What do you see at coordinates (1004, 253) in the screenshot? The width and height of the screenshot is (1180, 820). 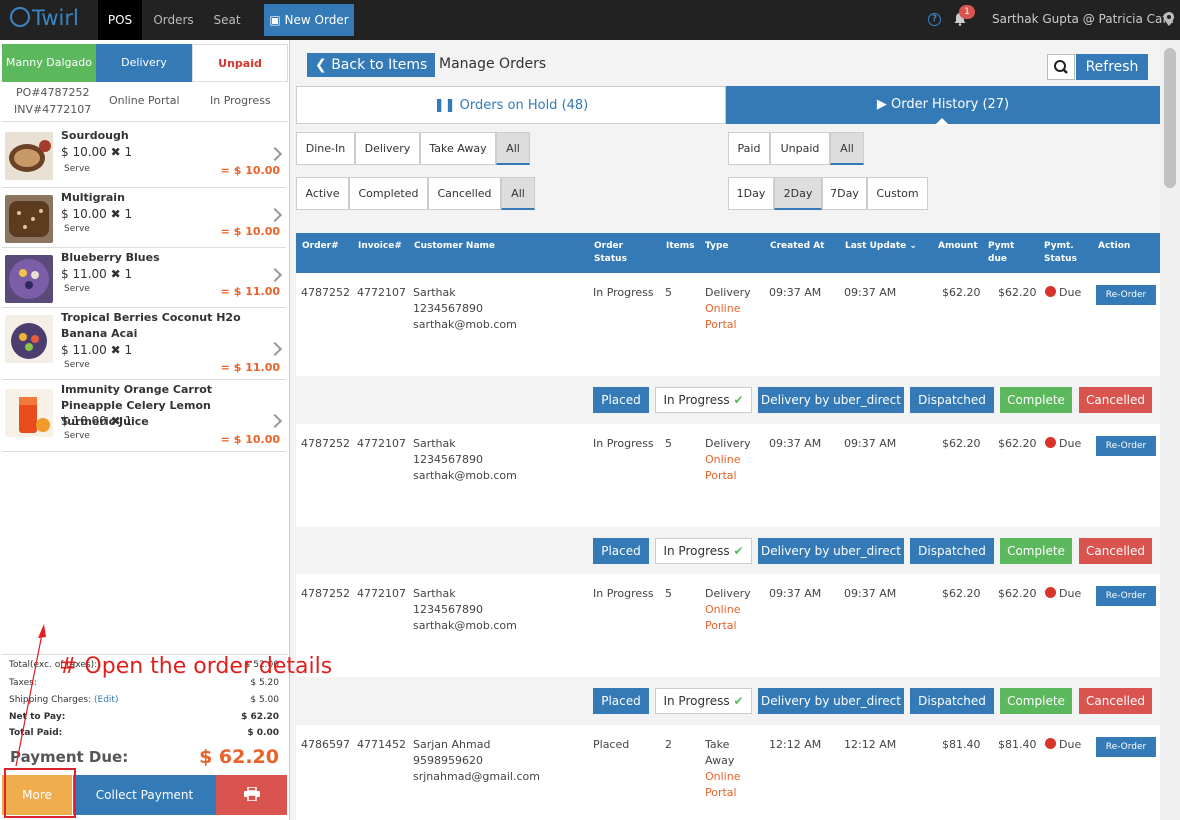 I see `col-pymt-due: Pymt due` at bounding box center [1004, 253].